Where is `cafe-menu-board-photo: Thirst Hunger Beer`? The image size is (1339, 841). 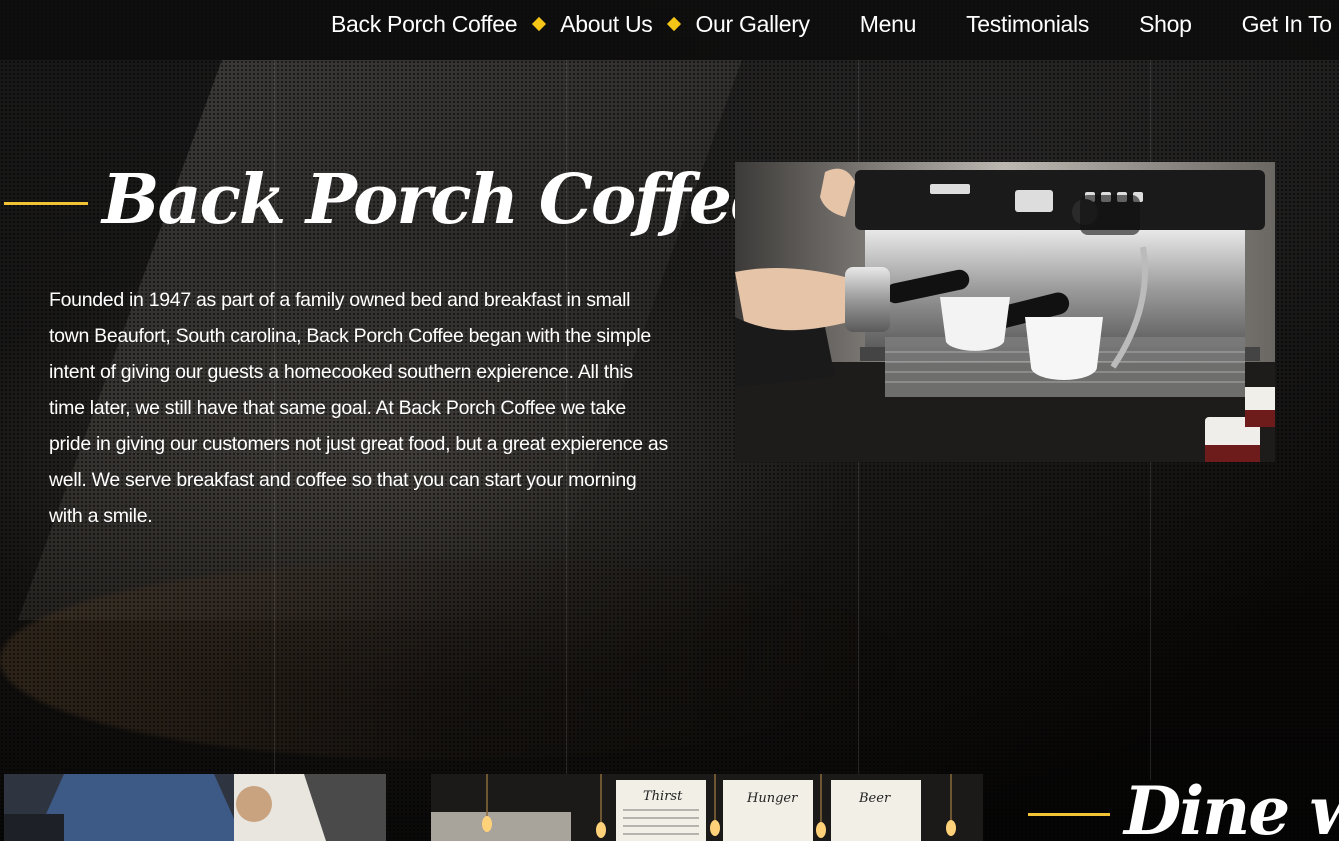 cafe-menu-board-photo: Thirst Hunger Beer is located at coordinates (707, 807).